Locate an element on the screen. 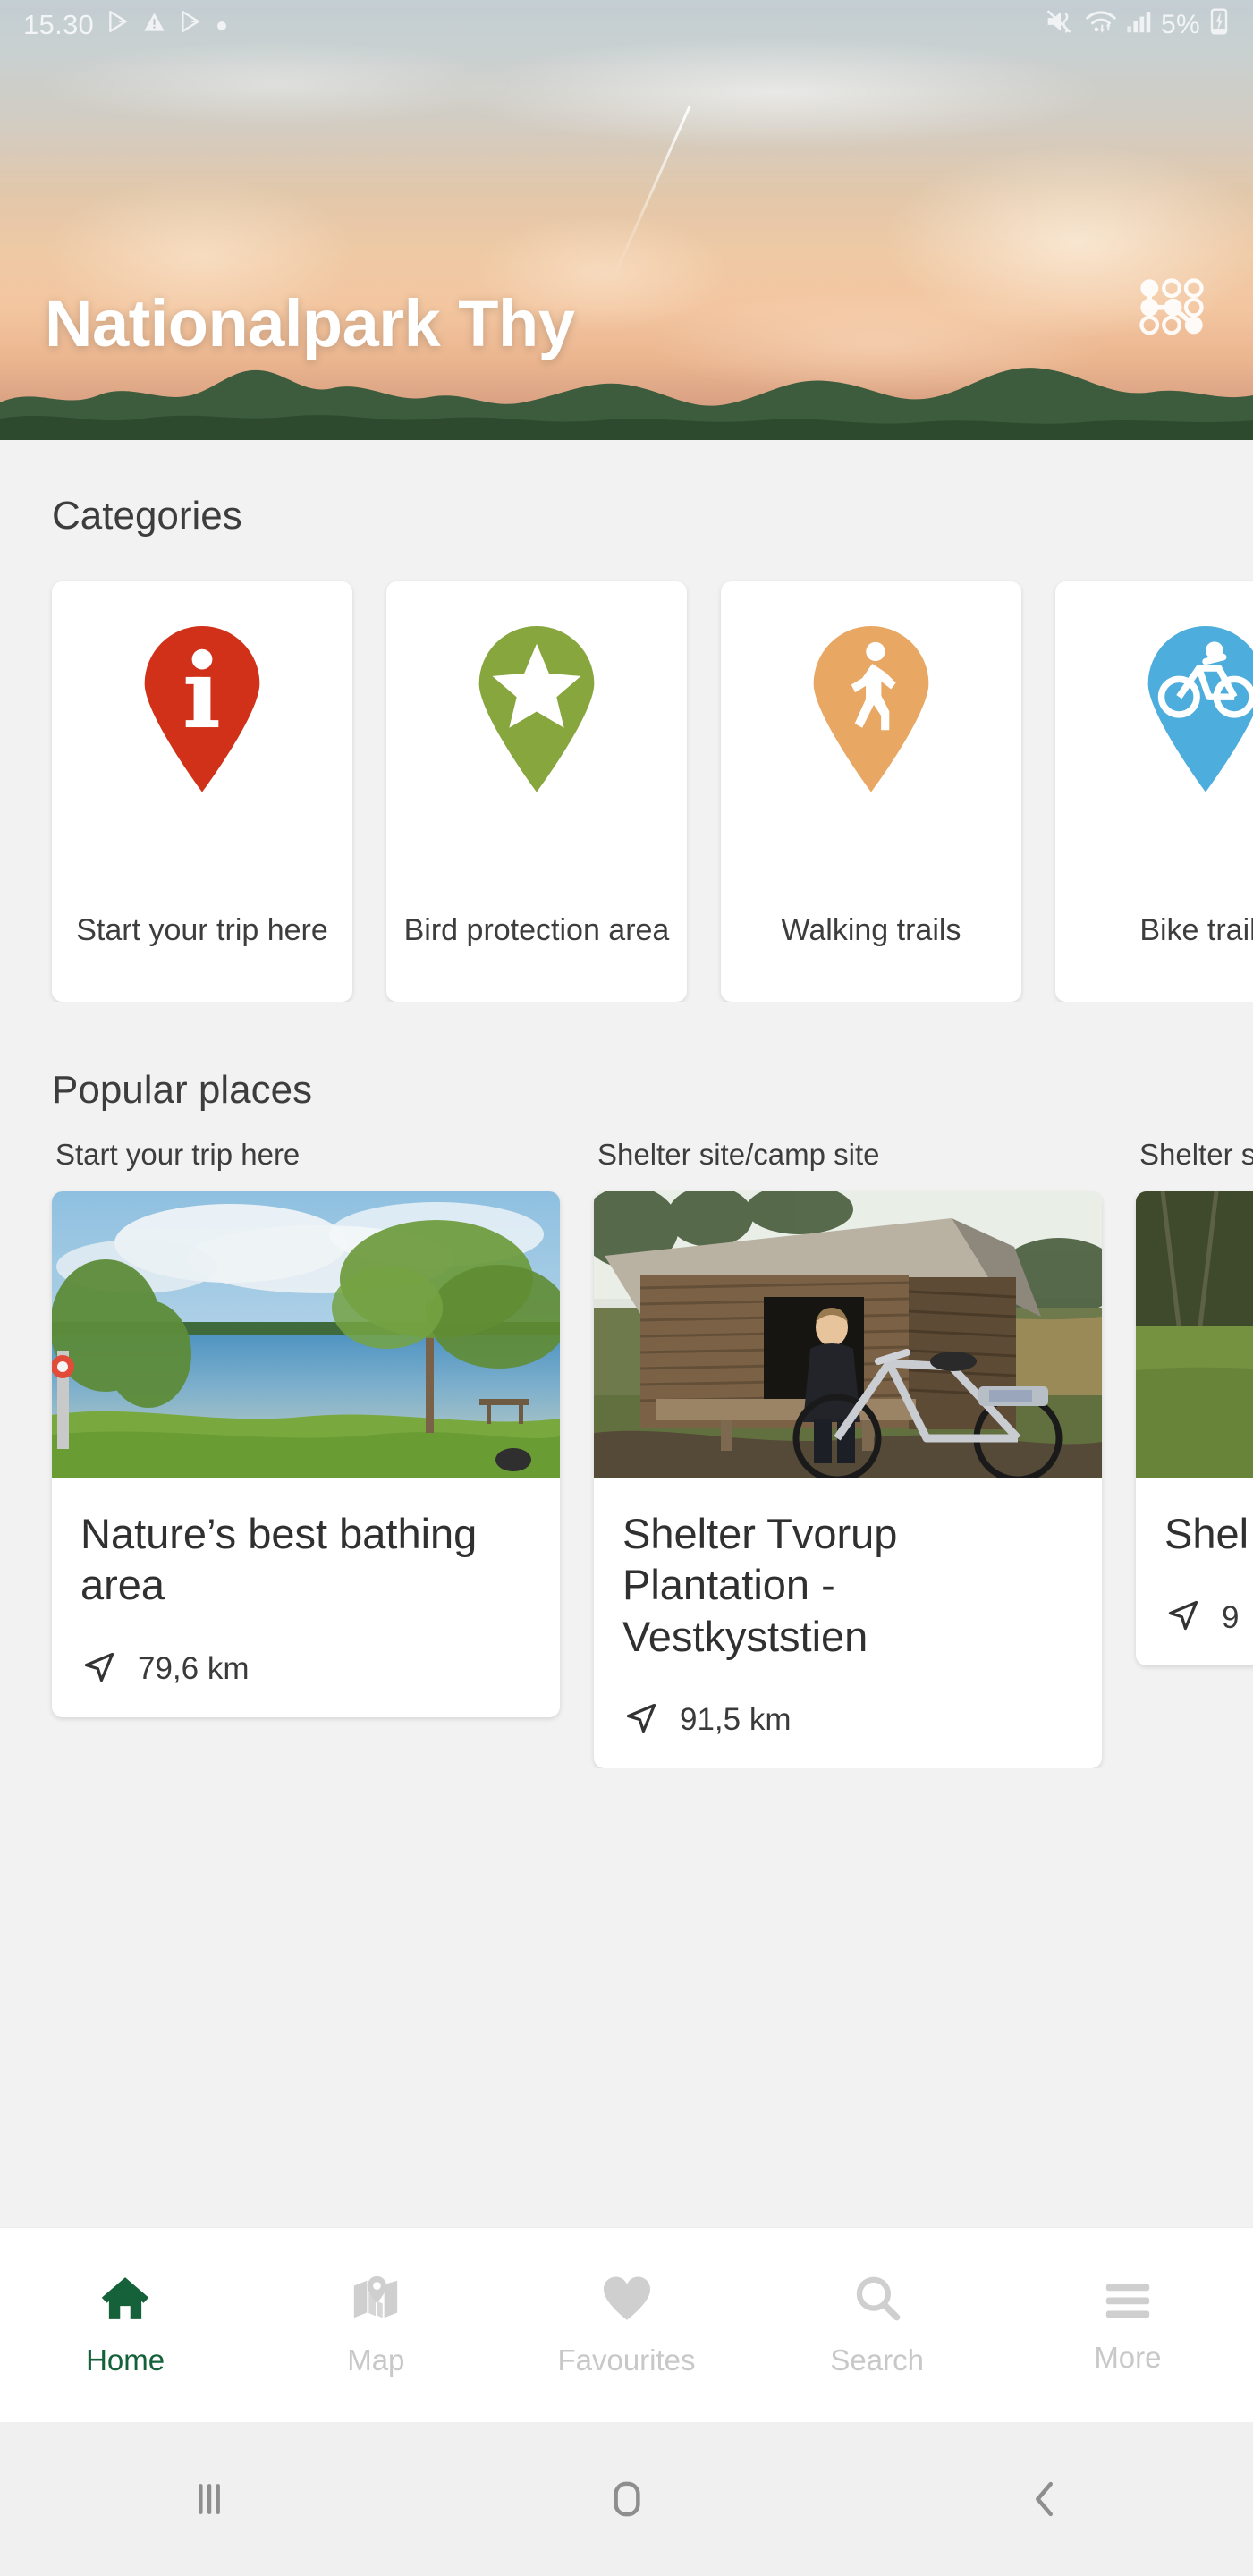 This screenshot has height=2576, width=1253. nav-item-favourites: Favourites is located at coordinates (626, 2325).